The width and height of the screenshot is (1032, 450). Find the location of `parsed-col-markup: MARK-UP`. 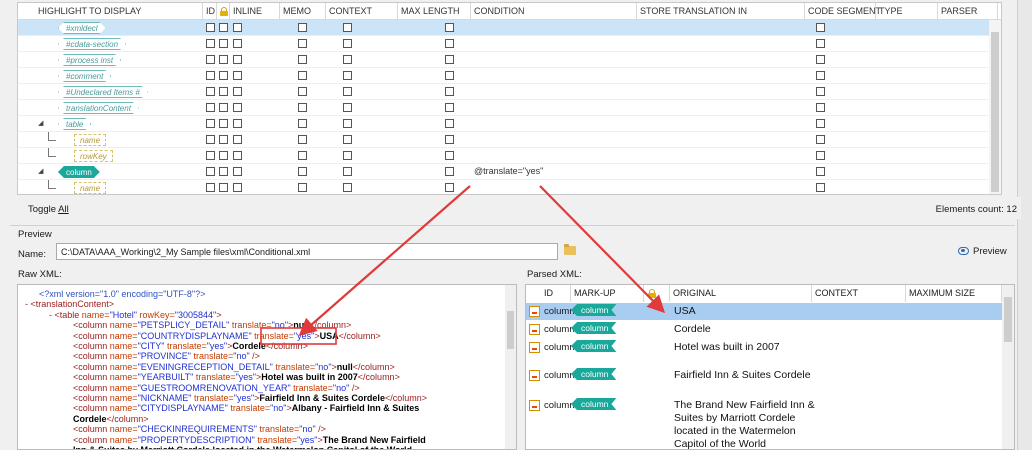

parsed-col-markup: MARK-UP is located at coordinates (607, 293).